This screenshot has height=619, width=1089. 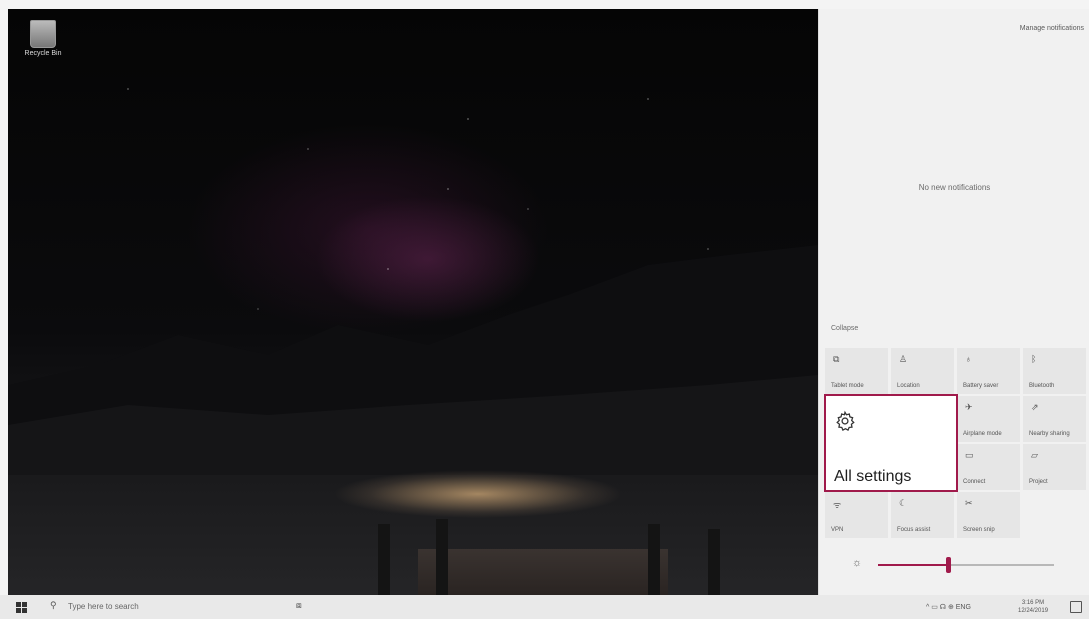 I want to click on task-view-icon: ⧈, so click(x=299, y=605).